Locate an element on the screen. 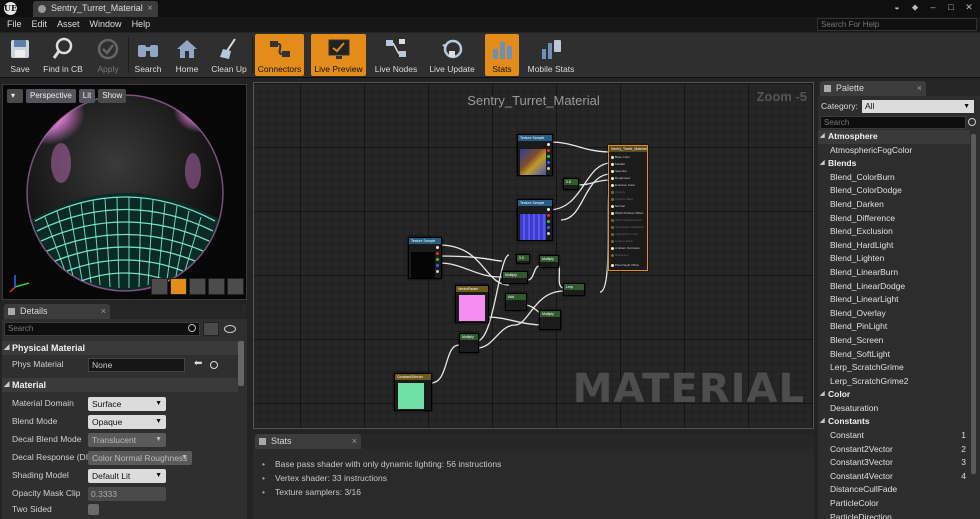  world-displacement-pin is located at coordinates (612, 220).